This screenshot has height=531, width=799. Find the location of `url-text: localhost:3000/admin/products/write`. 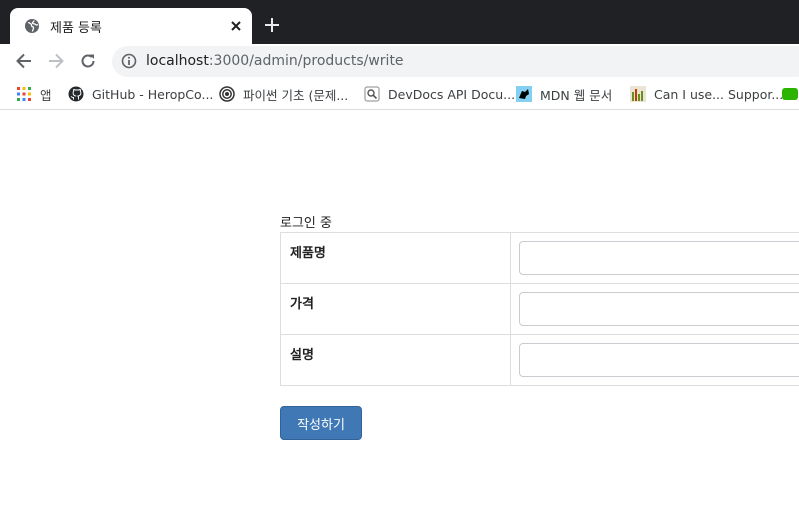

url-text: localhost:3000/admin/products/write is located at coordinates (275, 61).